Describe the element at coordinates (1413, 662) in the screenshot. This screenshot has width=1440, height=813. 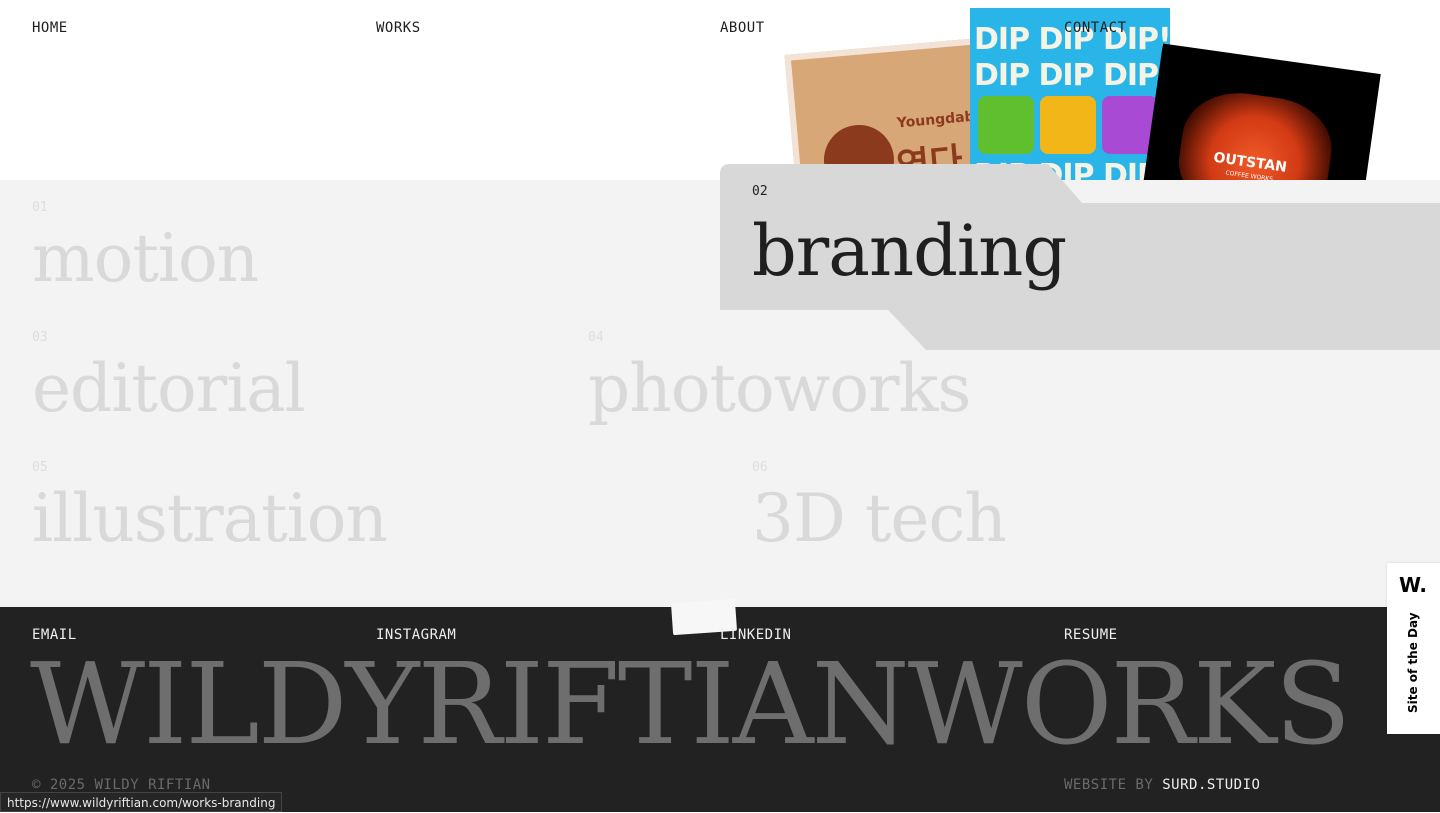
I see `award-label: Site of the Day` at that location.